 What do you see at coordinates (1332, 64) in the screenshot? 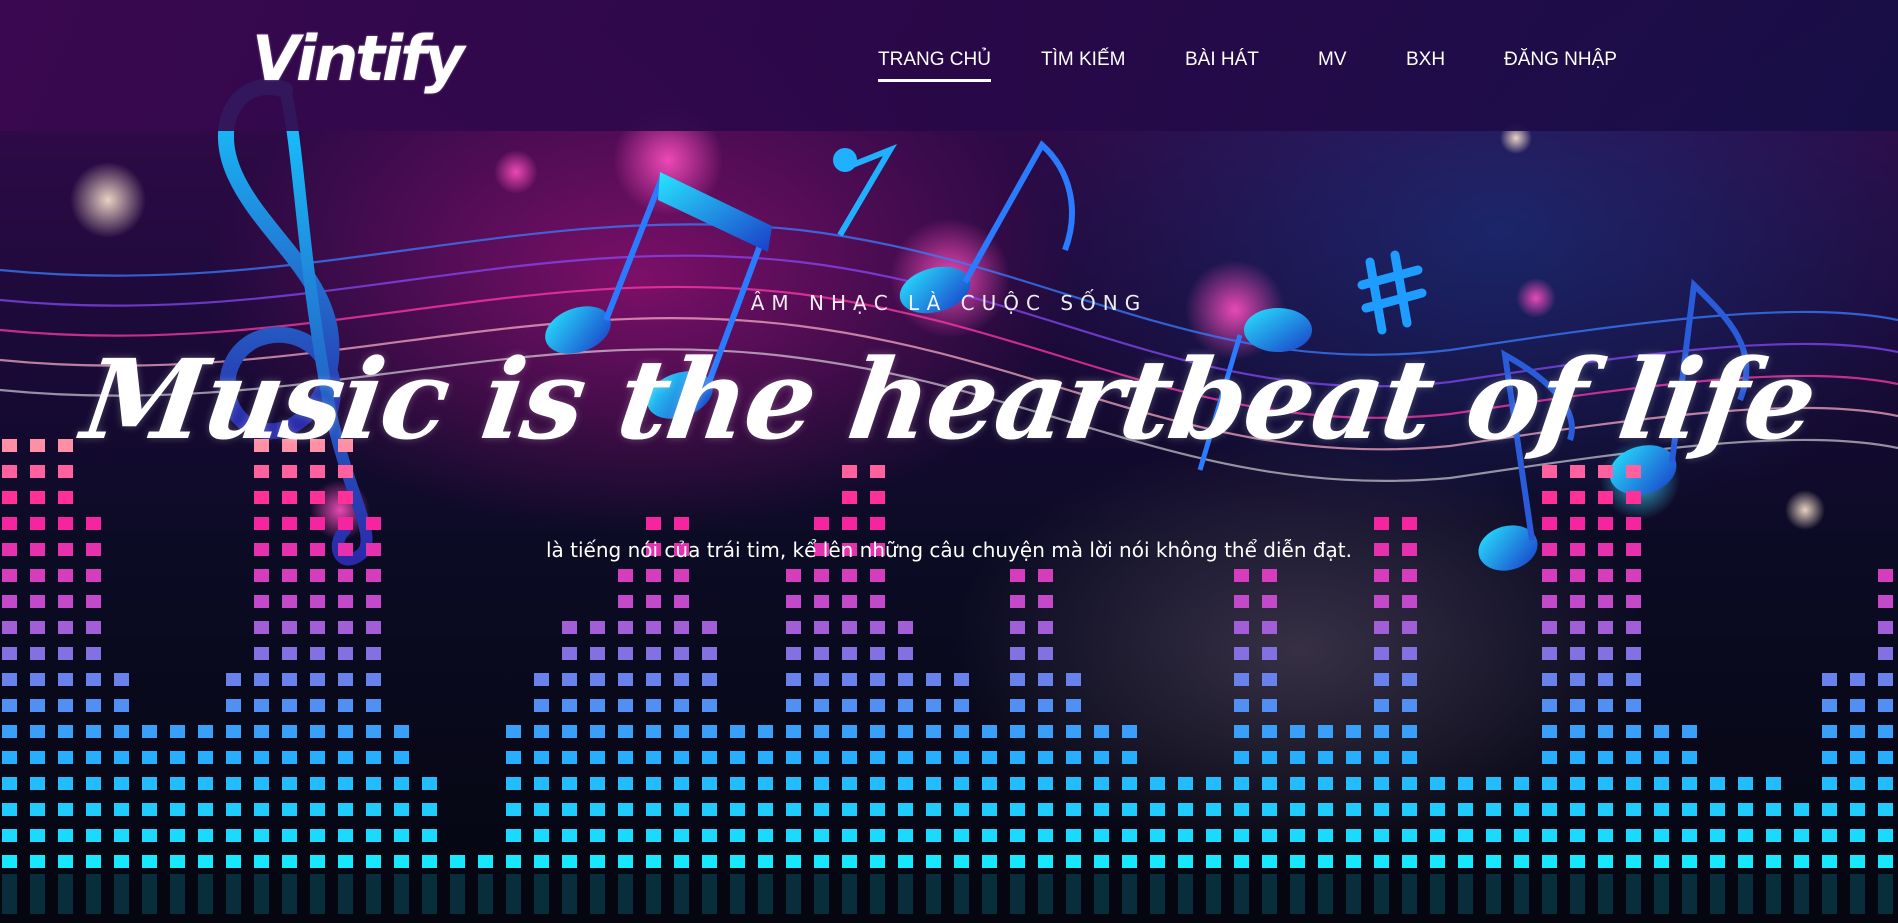
I see `nav-mv-link: MV` at bounding box center [1332, 64].